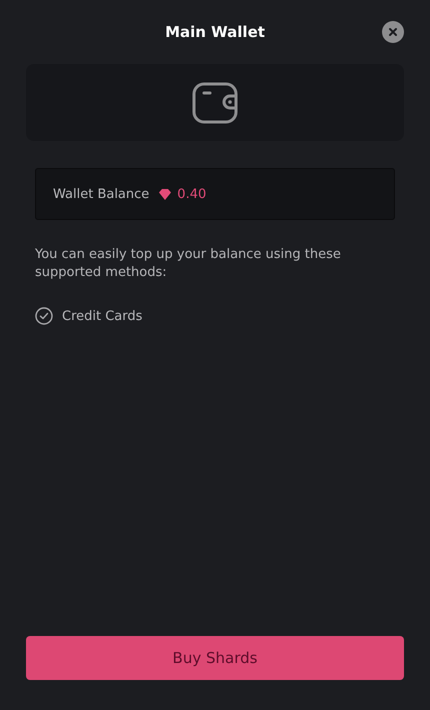 This screenshot has width=430, height=710. I want to click on buy-shards-button: Buy Shards, so click(215, 658).